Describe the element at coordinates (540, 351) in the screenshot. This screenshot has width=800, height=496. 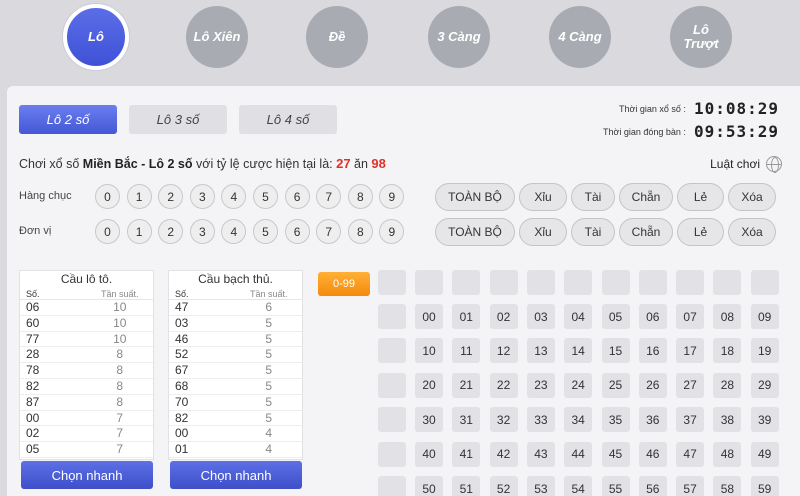
I see `number-cell-13: 13` at that location.